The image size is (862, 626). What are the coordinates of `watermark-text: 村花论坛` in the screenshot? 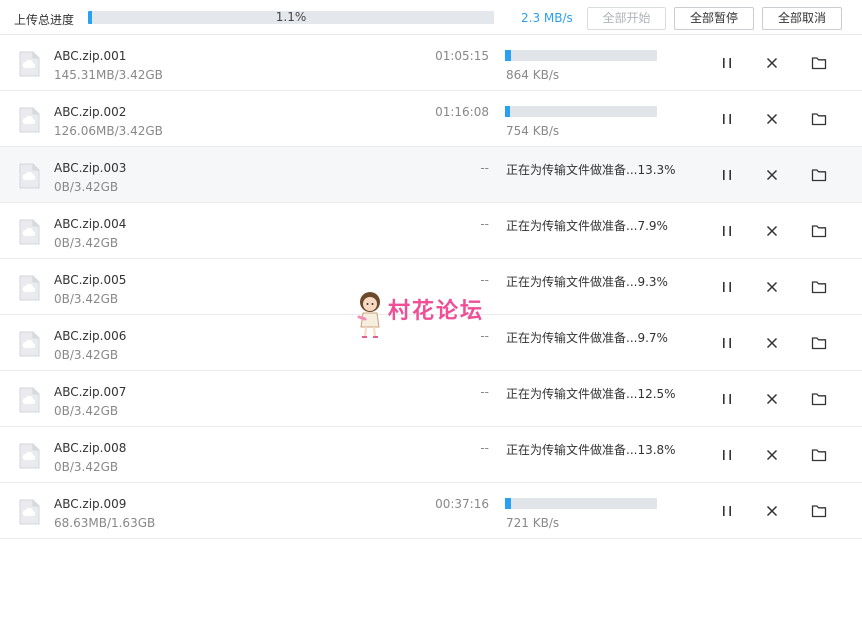 It's located at (436, 311).